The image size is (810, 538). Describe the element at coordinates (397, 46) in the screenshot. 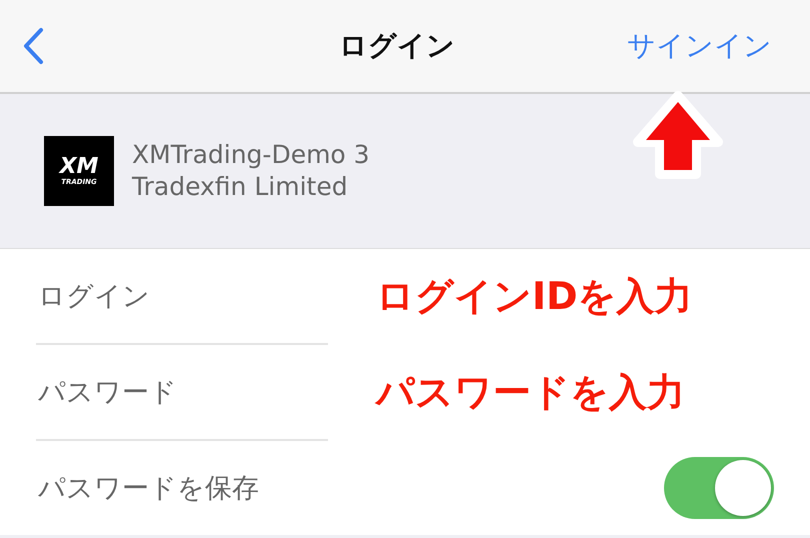

I see `screen-title: ログイン` at that location.